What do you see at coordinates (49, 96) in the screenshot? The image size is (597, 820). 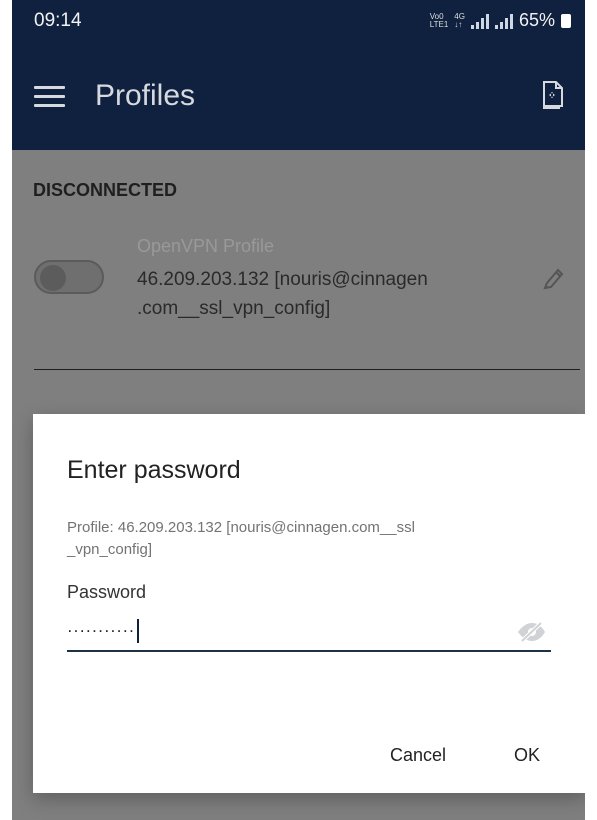 I see `hamburger-menu-icon` at bounding box center [49, 96].